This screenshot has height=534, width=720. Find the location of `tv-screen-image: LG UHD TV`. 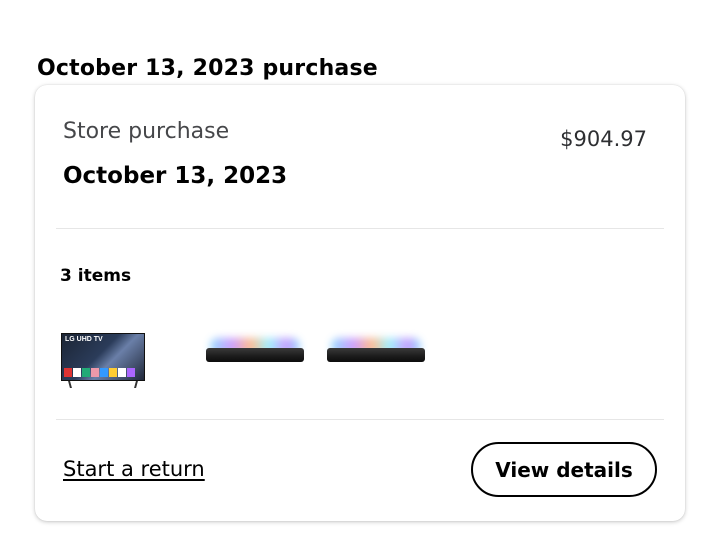

tv-screen-image: LG UHD TV is located at coordinates (103, 357).